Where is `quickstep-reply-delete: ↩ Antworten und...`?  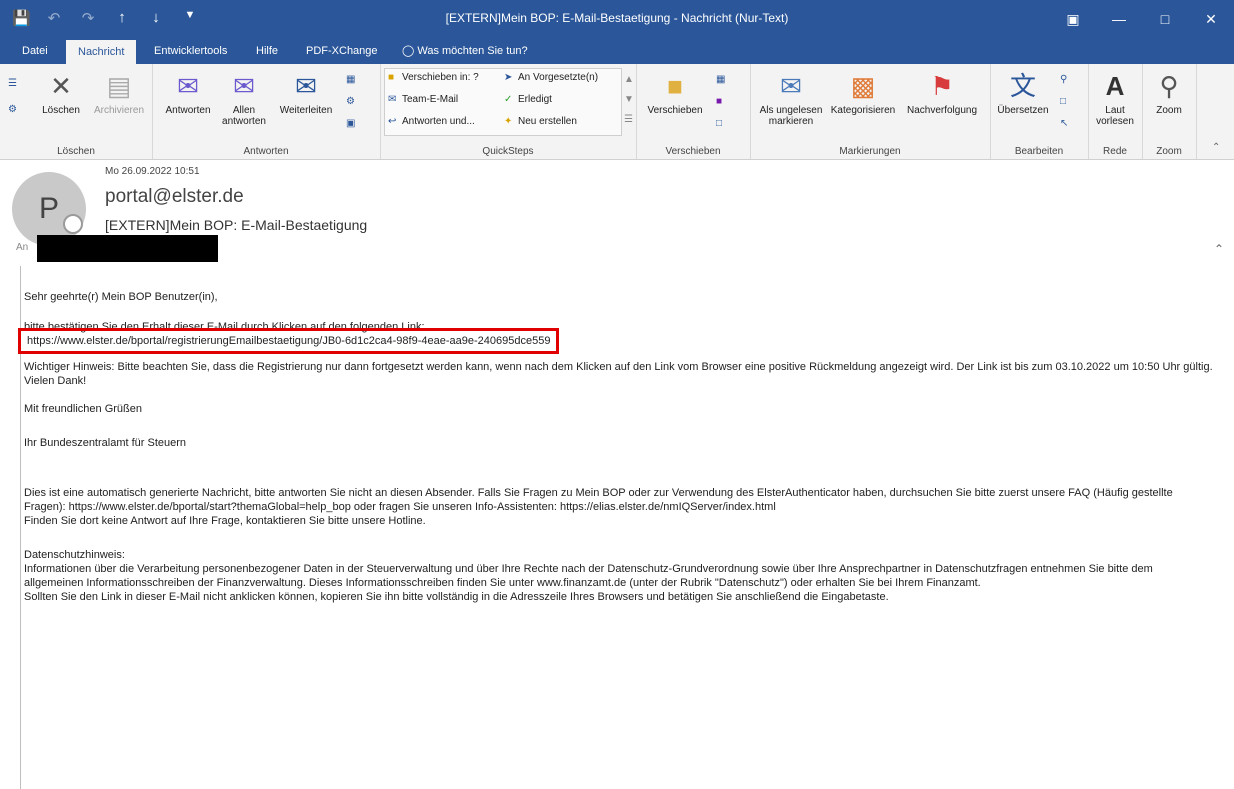 quickstep-reply-delete: ↩ Antworten und... is located at coordinates (431, 121).